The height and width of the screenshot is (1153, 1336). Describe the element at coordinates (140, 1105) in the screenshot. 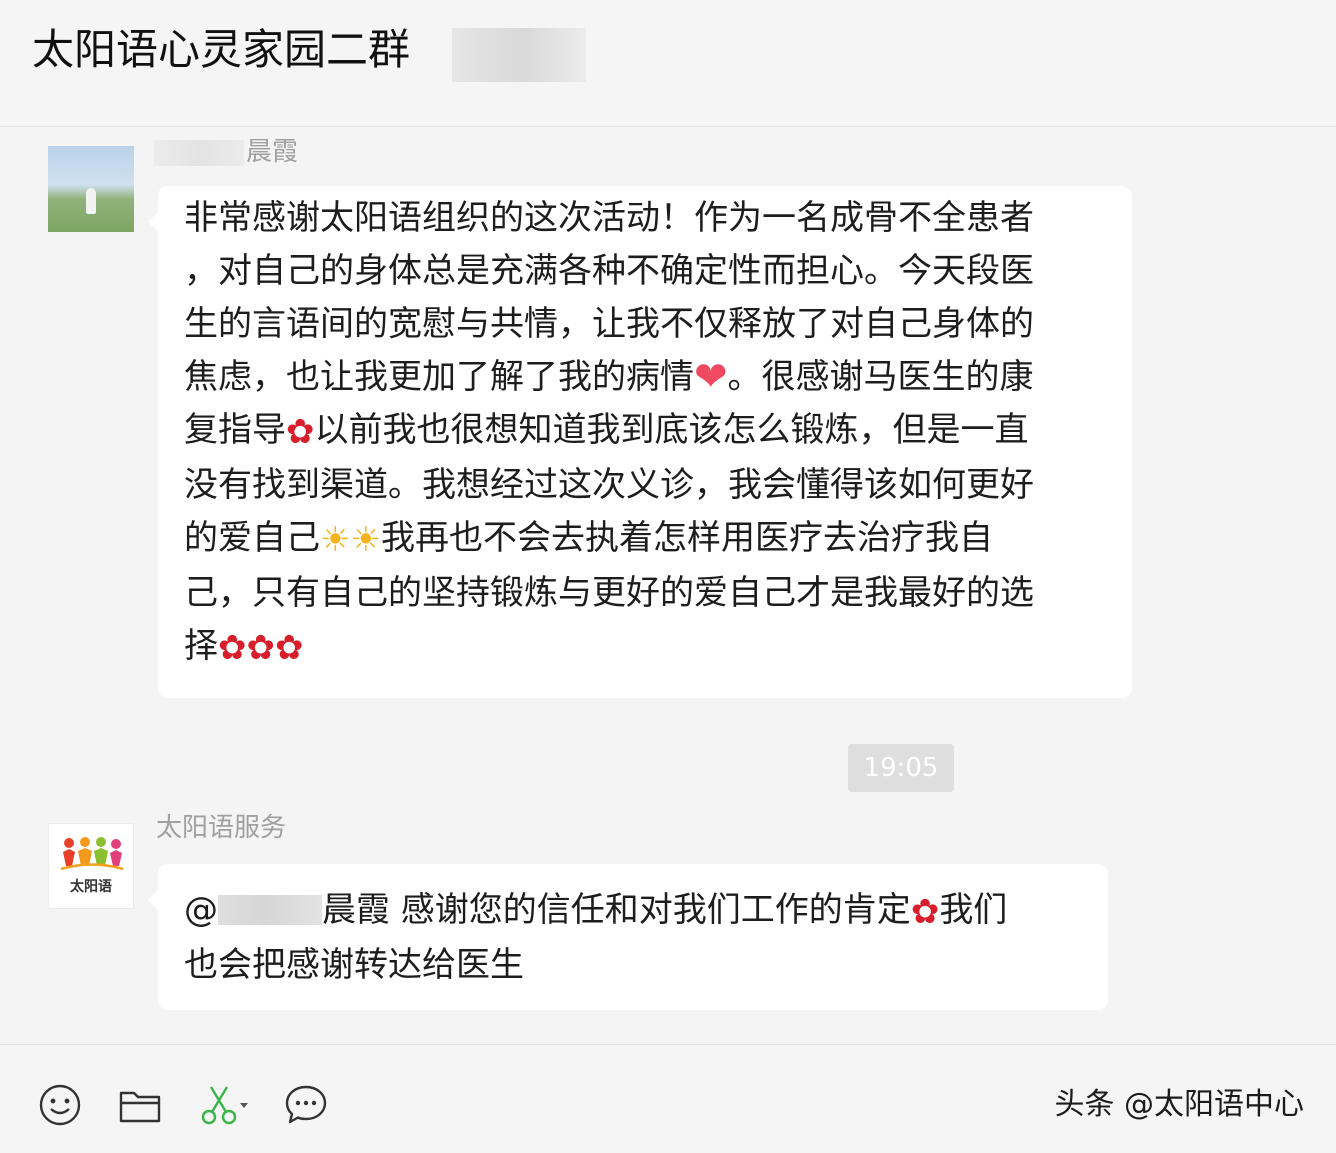

I see `folder-icon` at that location.